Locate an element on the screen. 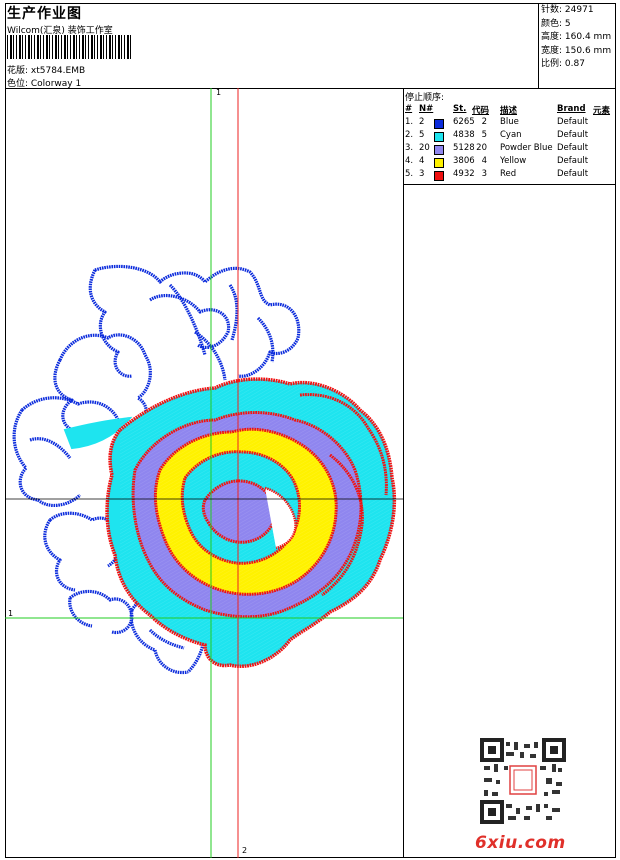  qr-code is located at coordinates (523, 781).